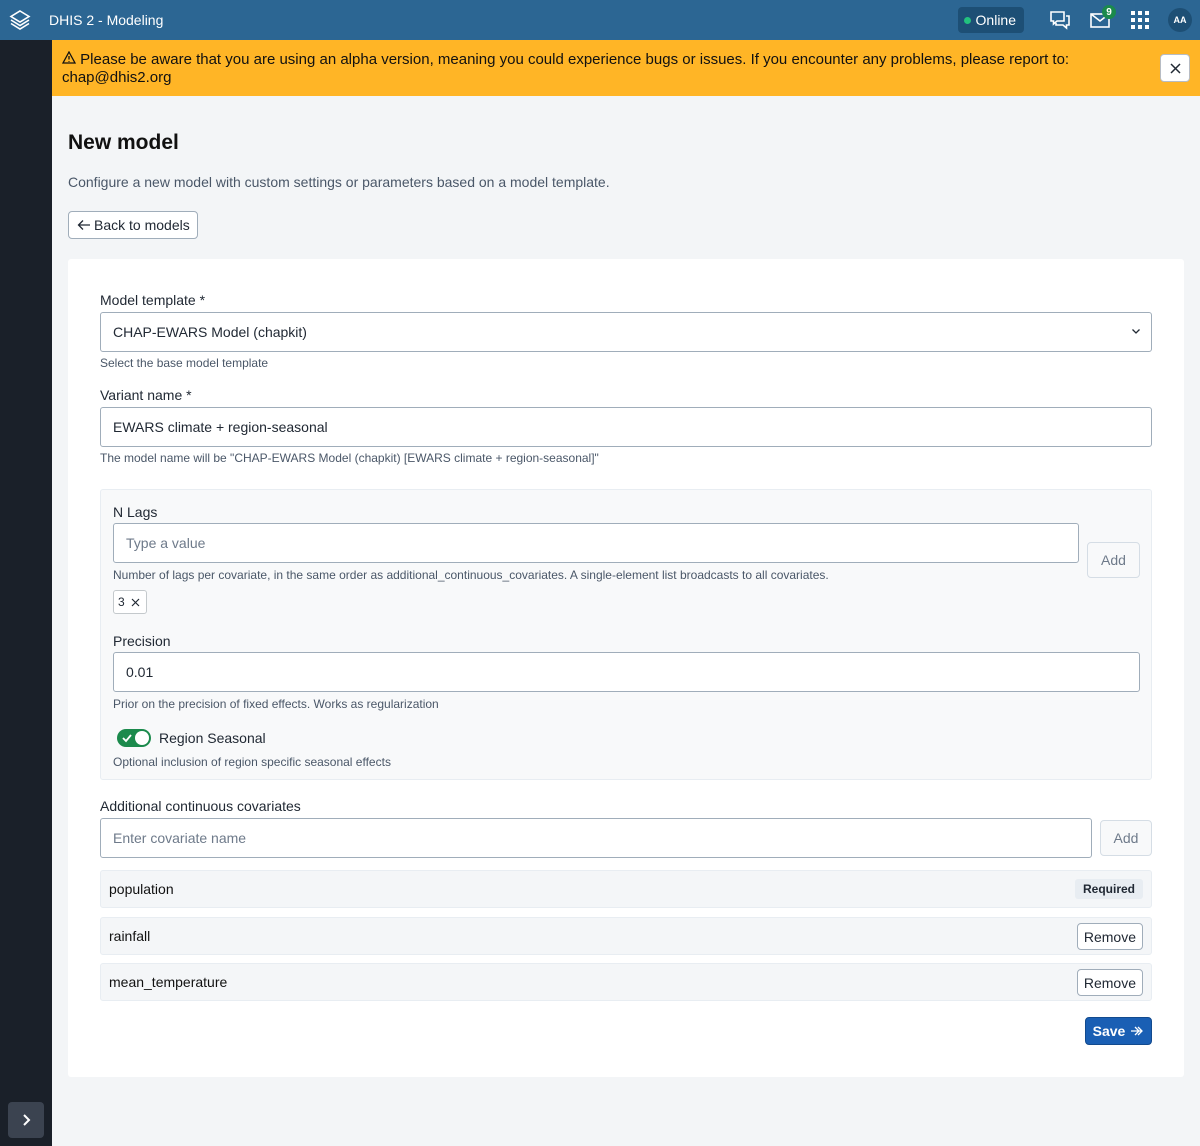  I want to click on n-lags-input: Type a value, so click(596, 543).